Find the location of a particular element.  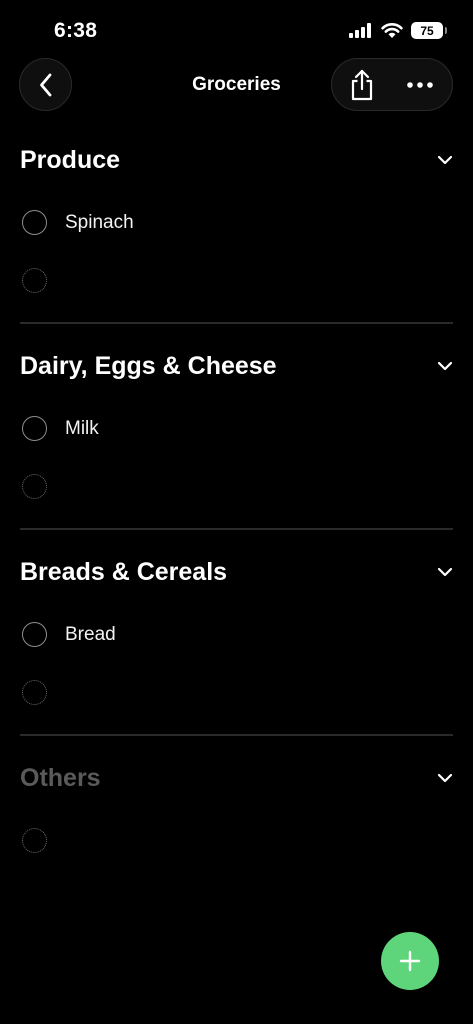

more-button is located at coordinates (420, 85).